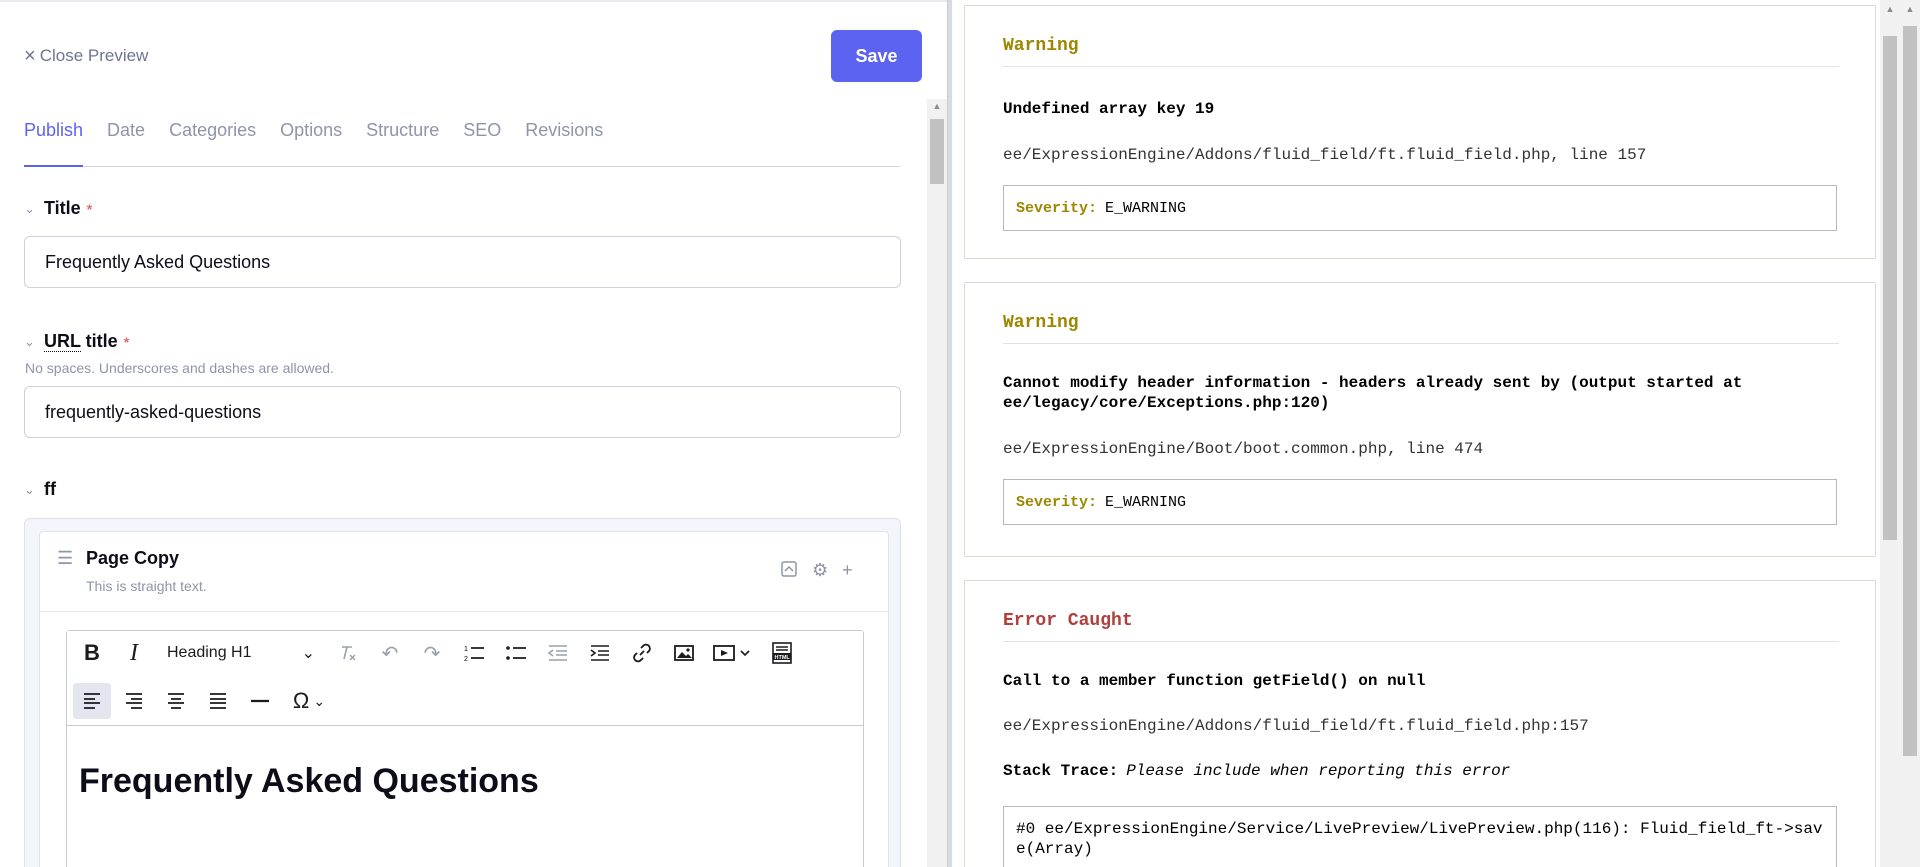 The height and width of the screenshot is (867, 1920). I want to click on ff-label-text: ff, so click(50, 489).